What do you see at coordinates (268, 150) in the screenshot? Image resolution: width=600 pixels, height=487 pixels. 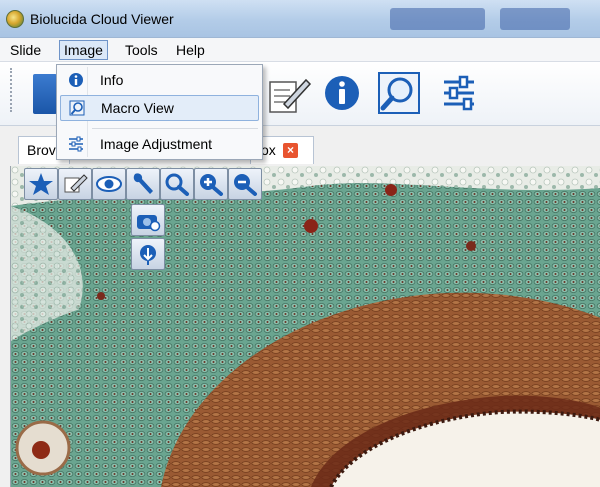 I see `tab-image-label: ox` at bounding box center [268, 150].